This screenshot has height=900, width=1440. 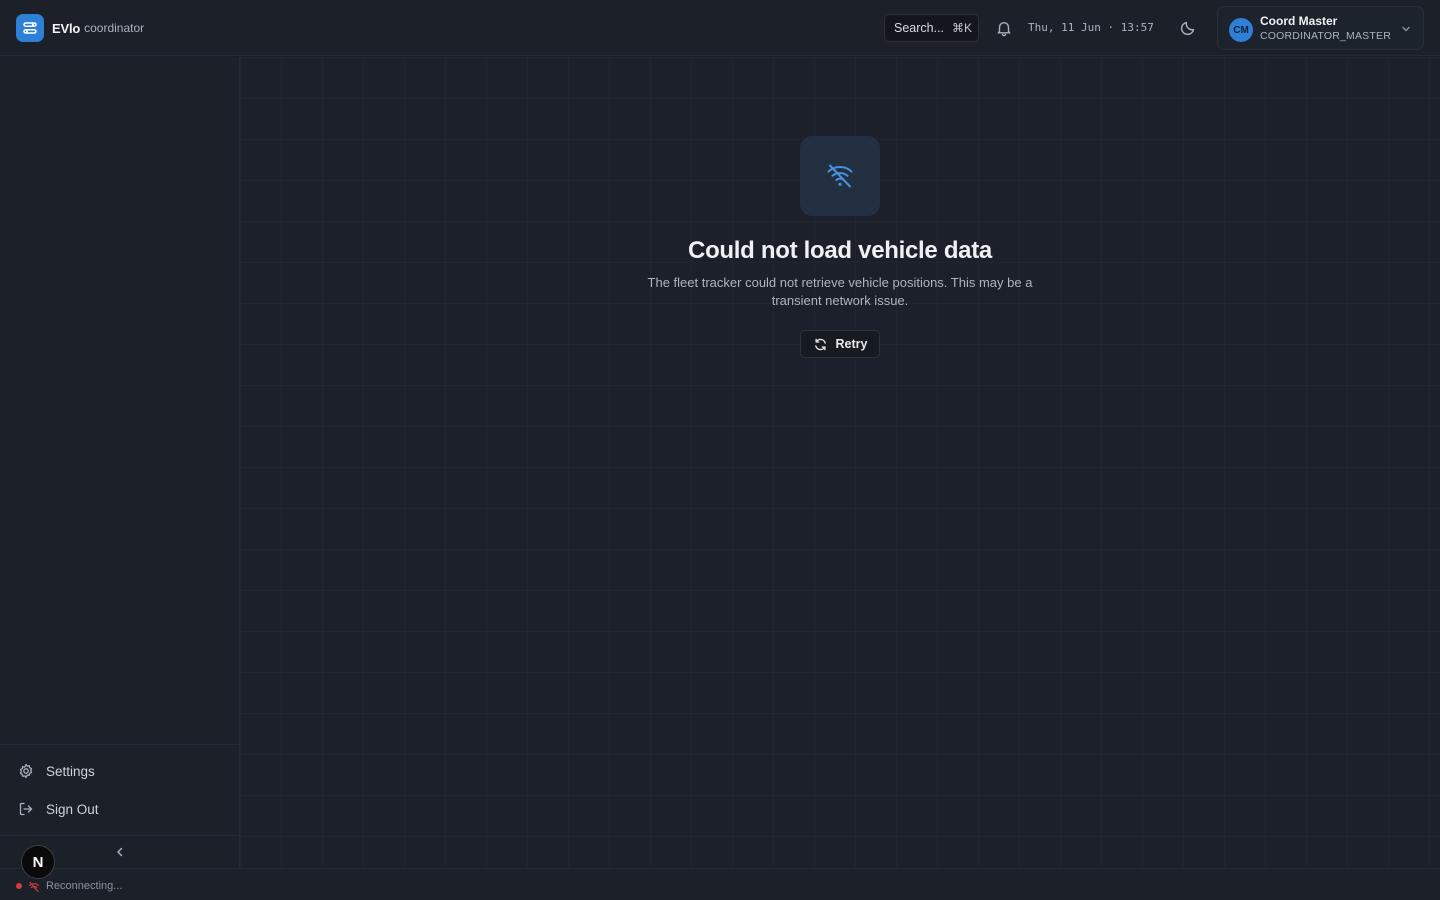 What do you see at coordinates (72, 809) in the screenshot?
I see `sidebar-item-label: Sign Out` at bounding box center [72, 809].